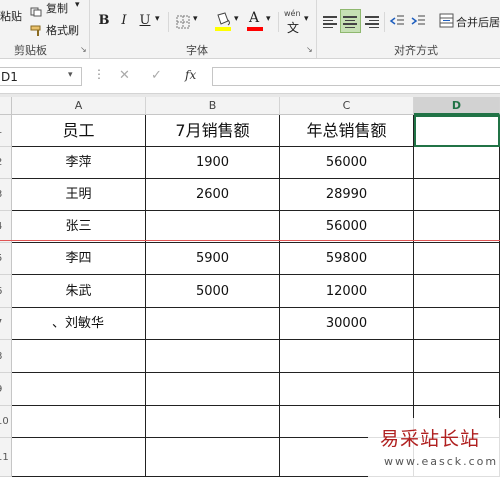 This screenshot has height=477, width=500. I want to click on row-header: 11, so click(6, 457).